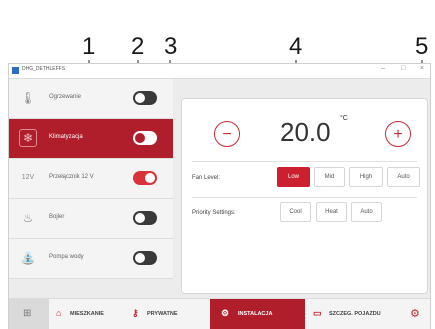  What do you see at coordinates (57, 217) in the screenshot?
I see `sidebar-item-label: Bojler` at bounding box center [57, 217].